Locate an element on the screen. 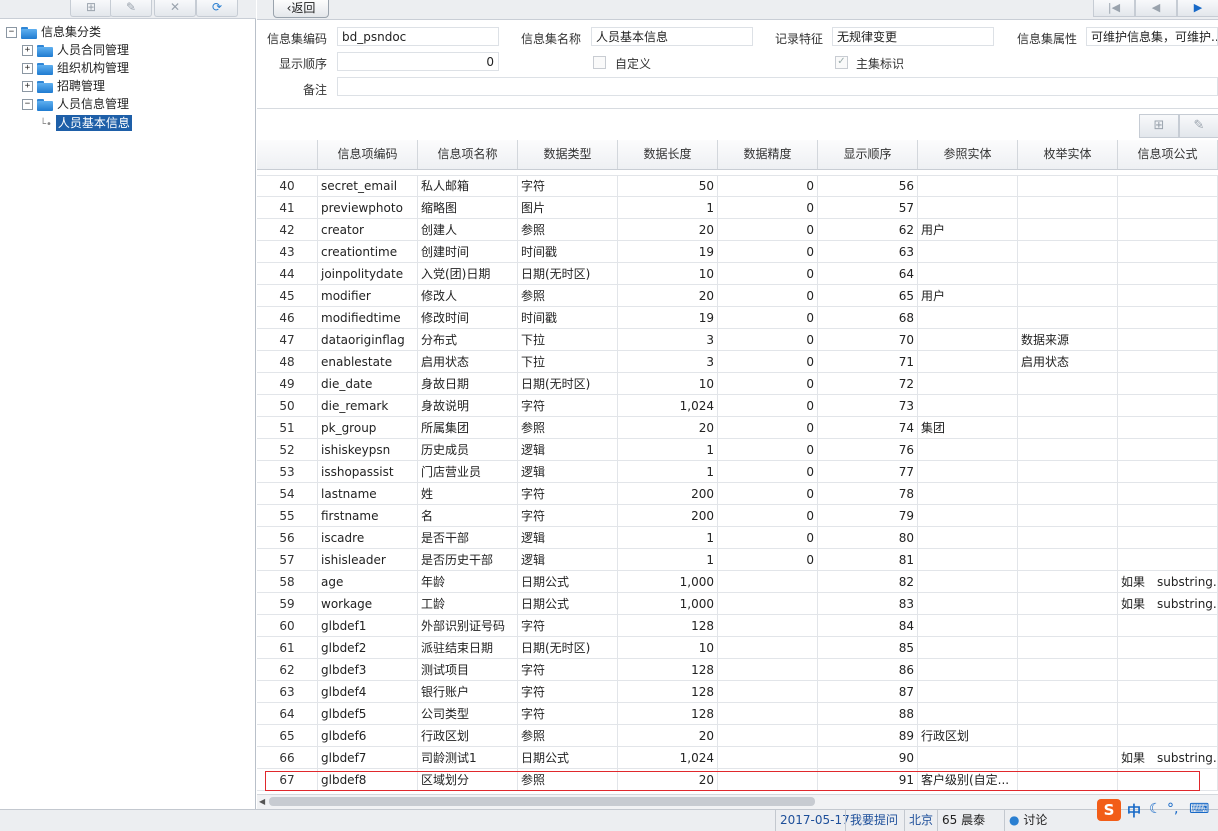 Image resolution: width=1218 pixels, height=831 pixels. table-row: 54 lastname 姓字符 200 0 78 is located at coordinates (737, 494).